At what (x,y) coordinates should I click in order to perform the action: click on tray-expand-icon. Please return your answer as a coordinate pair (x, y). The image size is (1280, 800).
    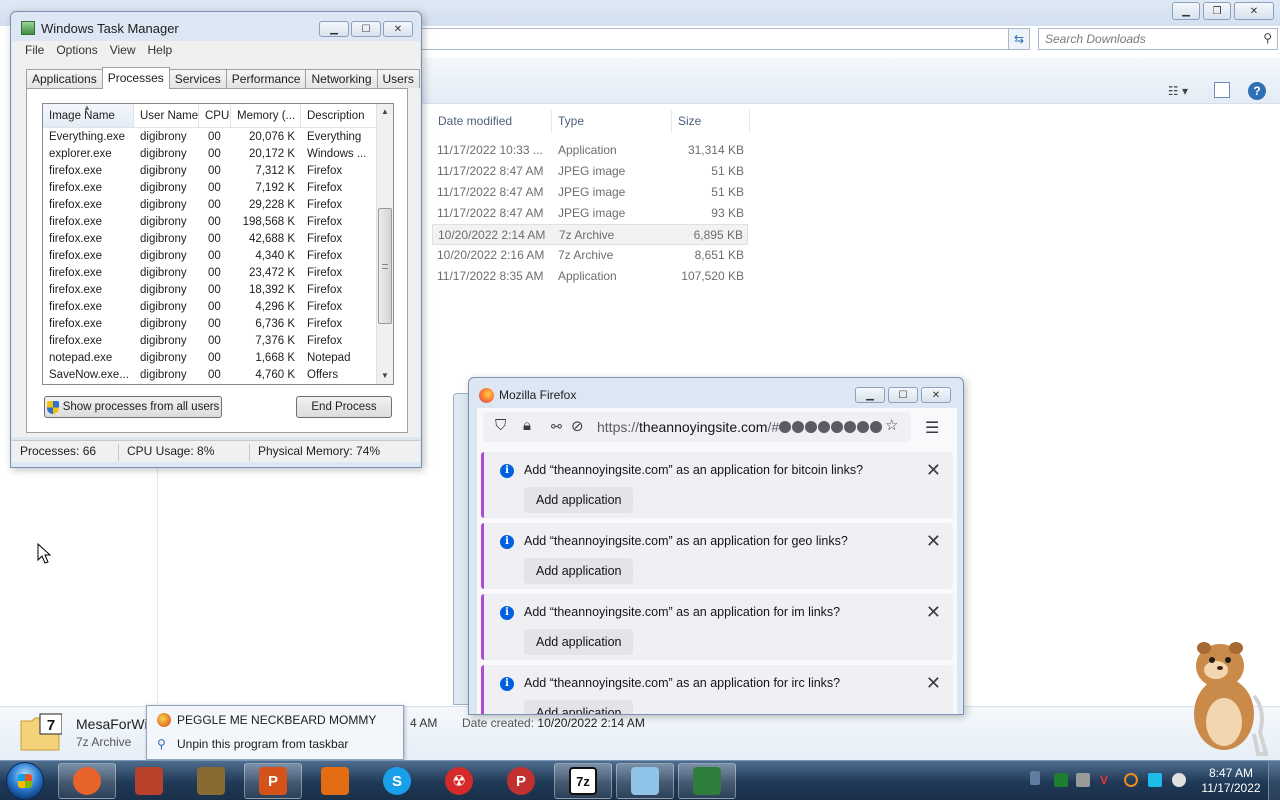
    Looking at the image, I should click on (1035, 778).